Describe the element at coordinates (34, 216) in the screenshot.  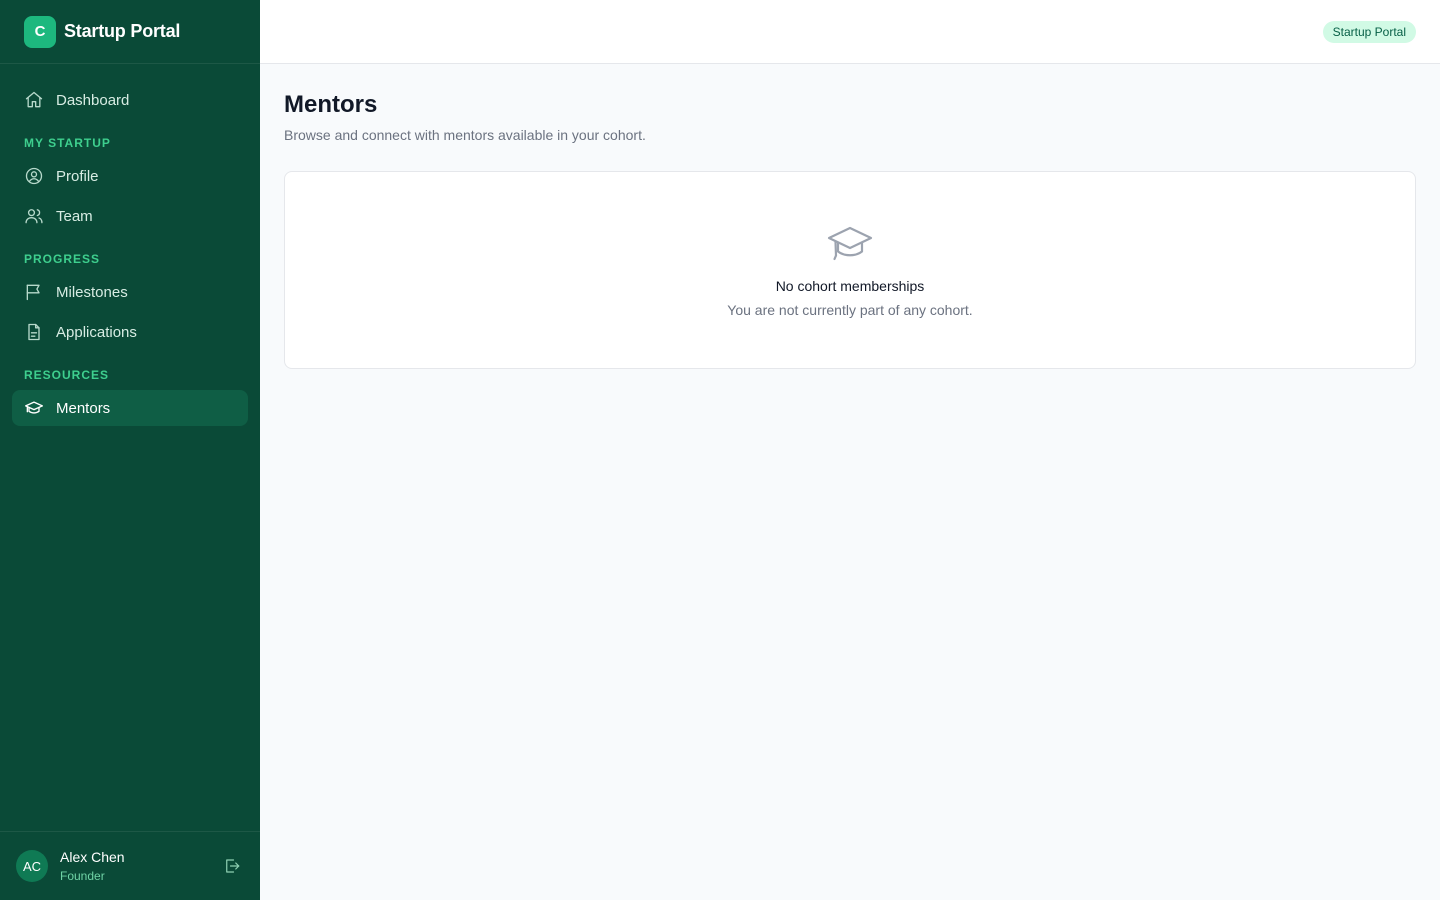
I see `users-icon` at that location.